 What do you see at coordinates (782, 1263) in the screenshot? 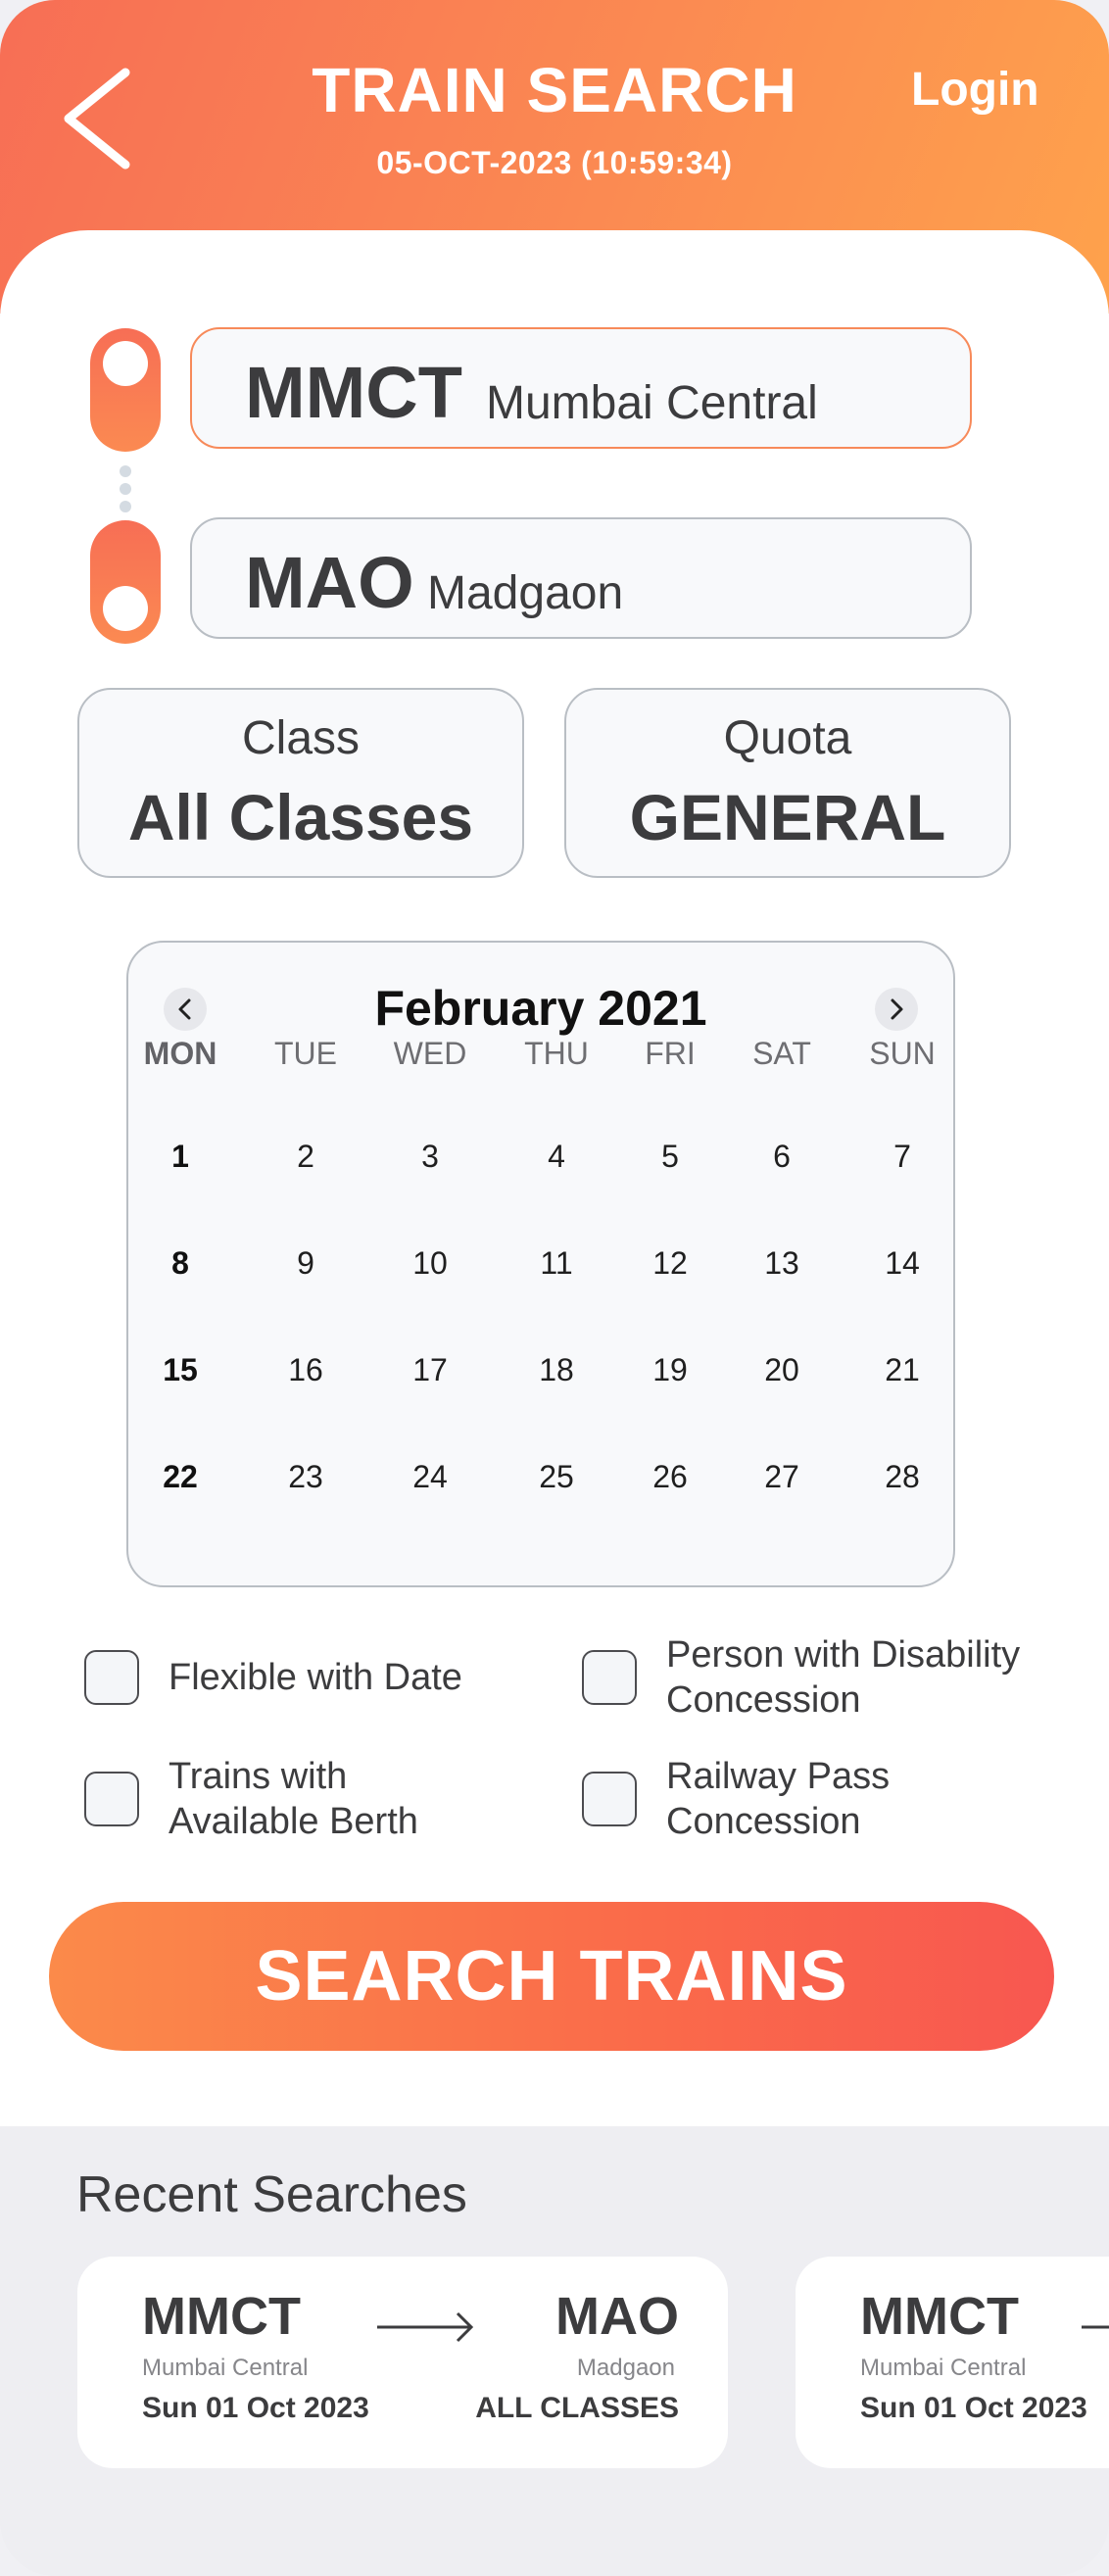
I see `calendar-day: 13` at bounding box center [782, 1263].